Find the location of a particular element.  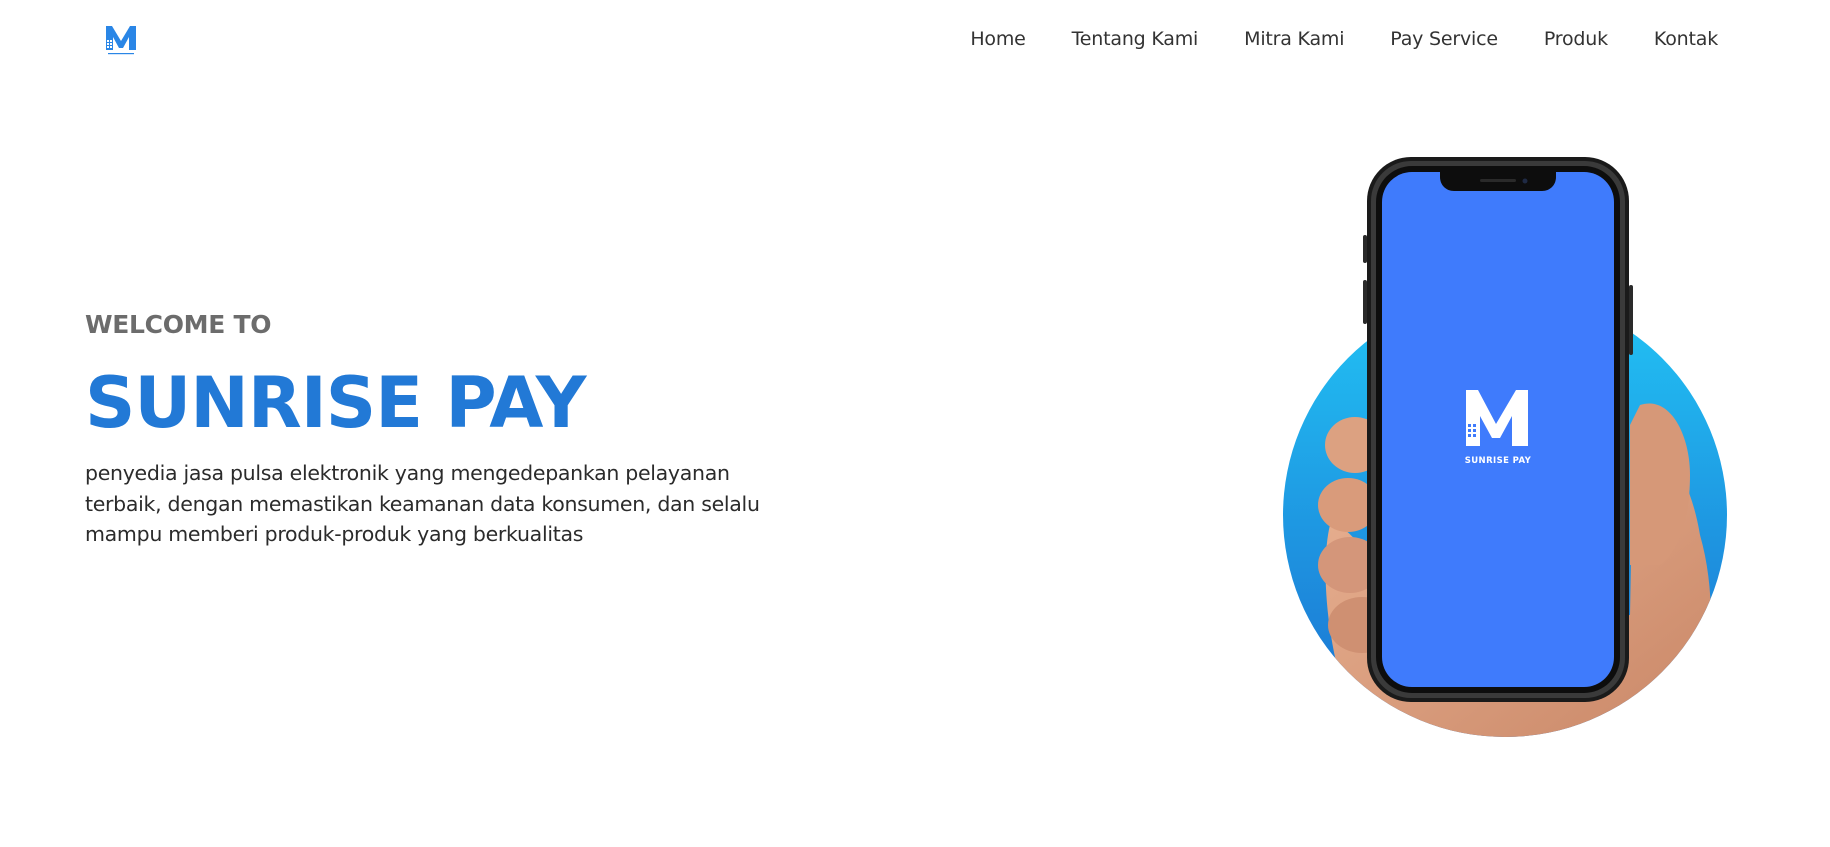

hero-eyebrow: WELCOME TO is located at coordinates (178, 324).